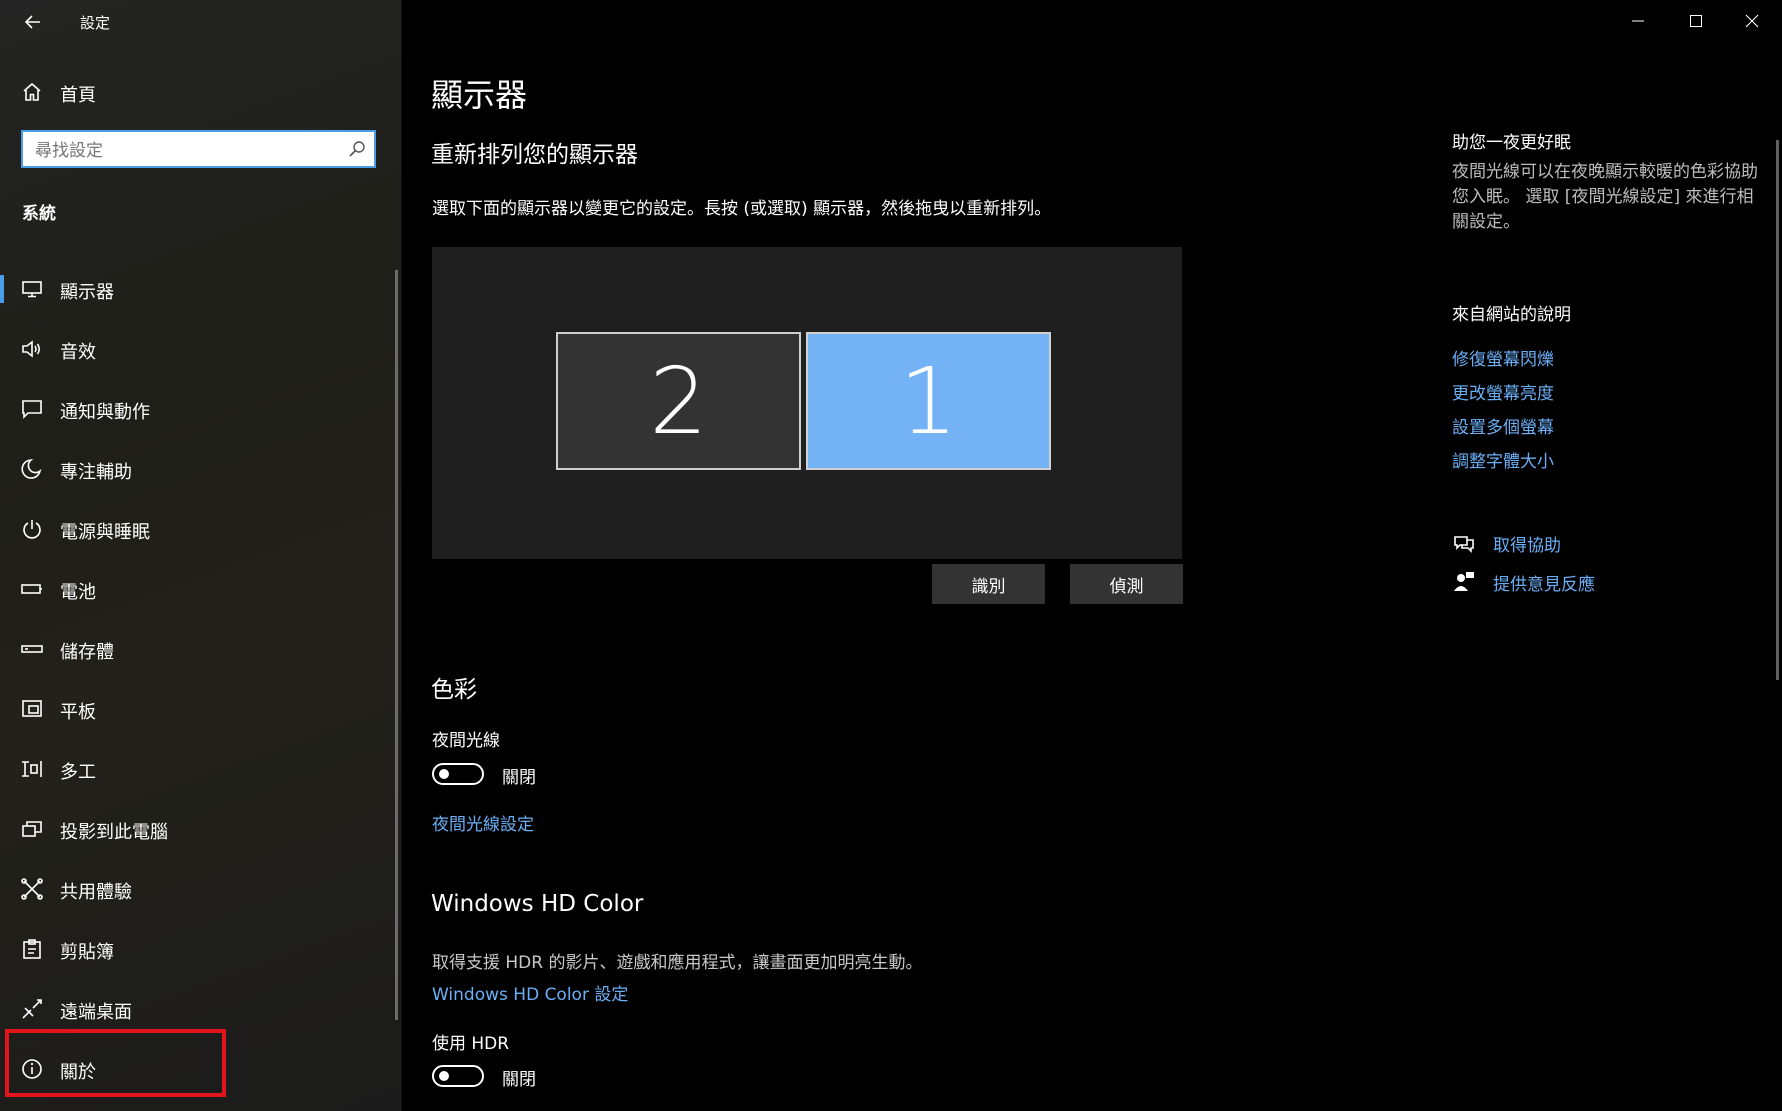  Describe the element at coordinates (483, 822) in the screenshot. I see `night-light-settings-link: 夜間光線設定` at that location.